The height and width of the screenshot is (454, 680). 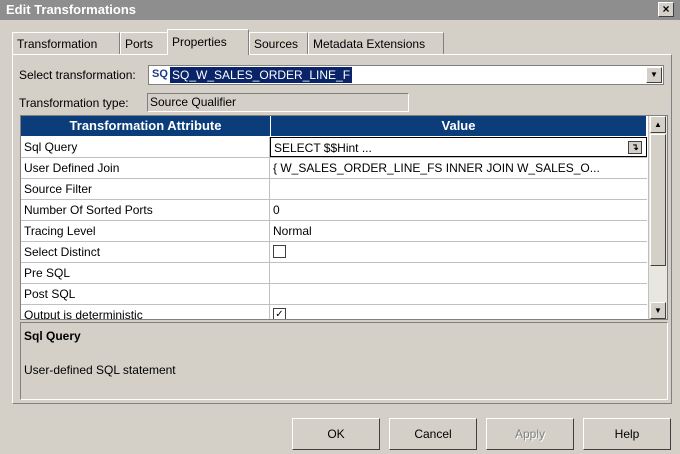 I want to click on attribute-cell: Output is deterministic, so click(x=145, y=312).